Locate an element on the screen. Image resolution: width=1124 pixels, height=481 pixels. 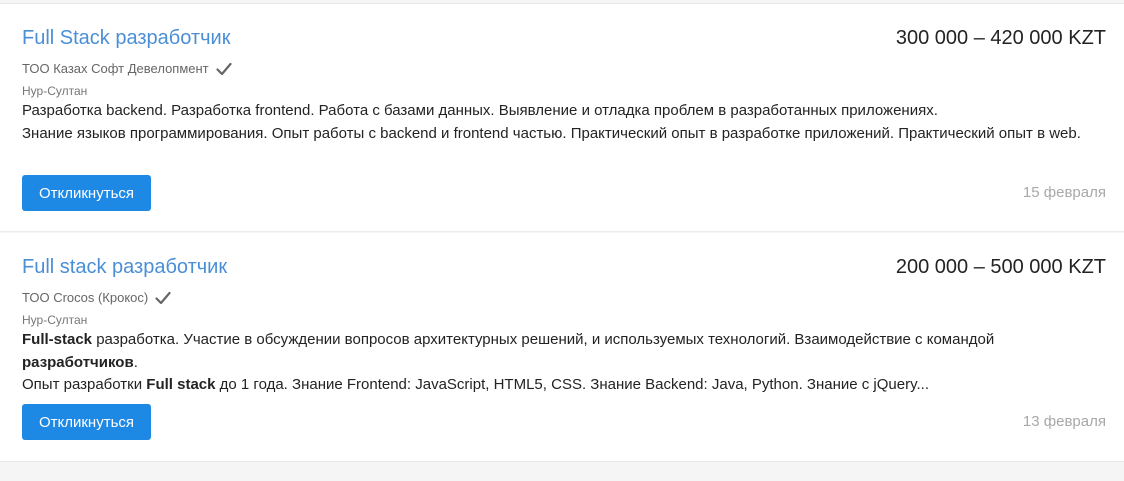
company-name: ТОО Казах Софт Девелопмент is located at coordinates (127, 69).